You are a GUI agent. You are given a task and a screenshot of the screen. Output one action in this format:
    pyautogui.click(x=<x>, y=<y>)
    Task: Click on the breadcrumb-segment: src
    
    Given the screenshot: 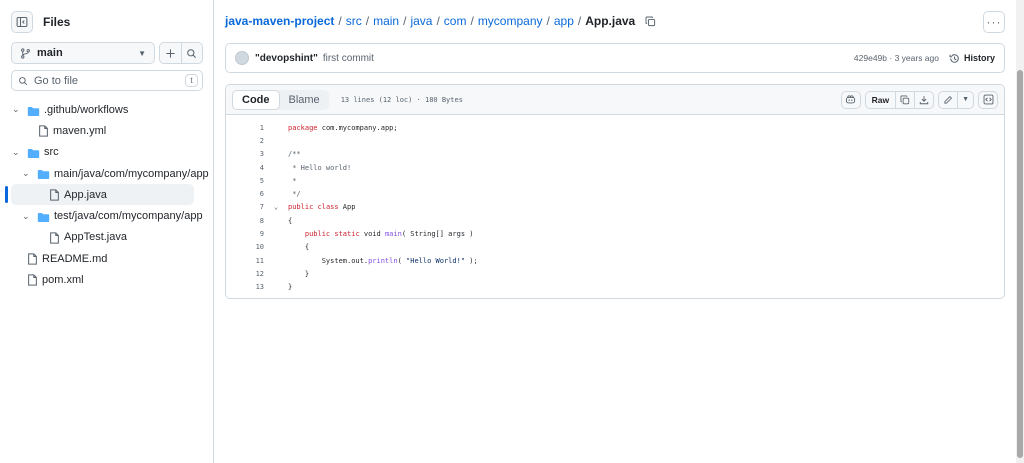 What is the action you would take?
    pyautogui.click(x=354, y=21)
    